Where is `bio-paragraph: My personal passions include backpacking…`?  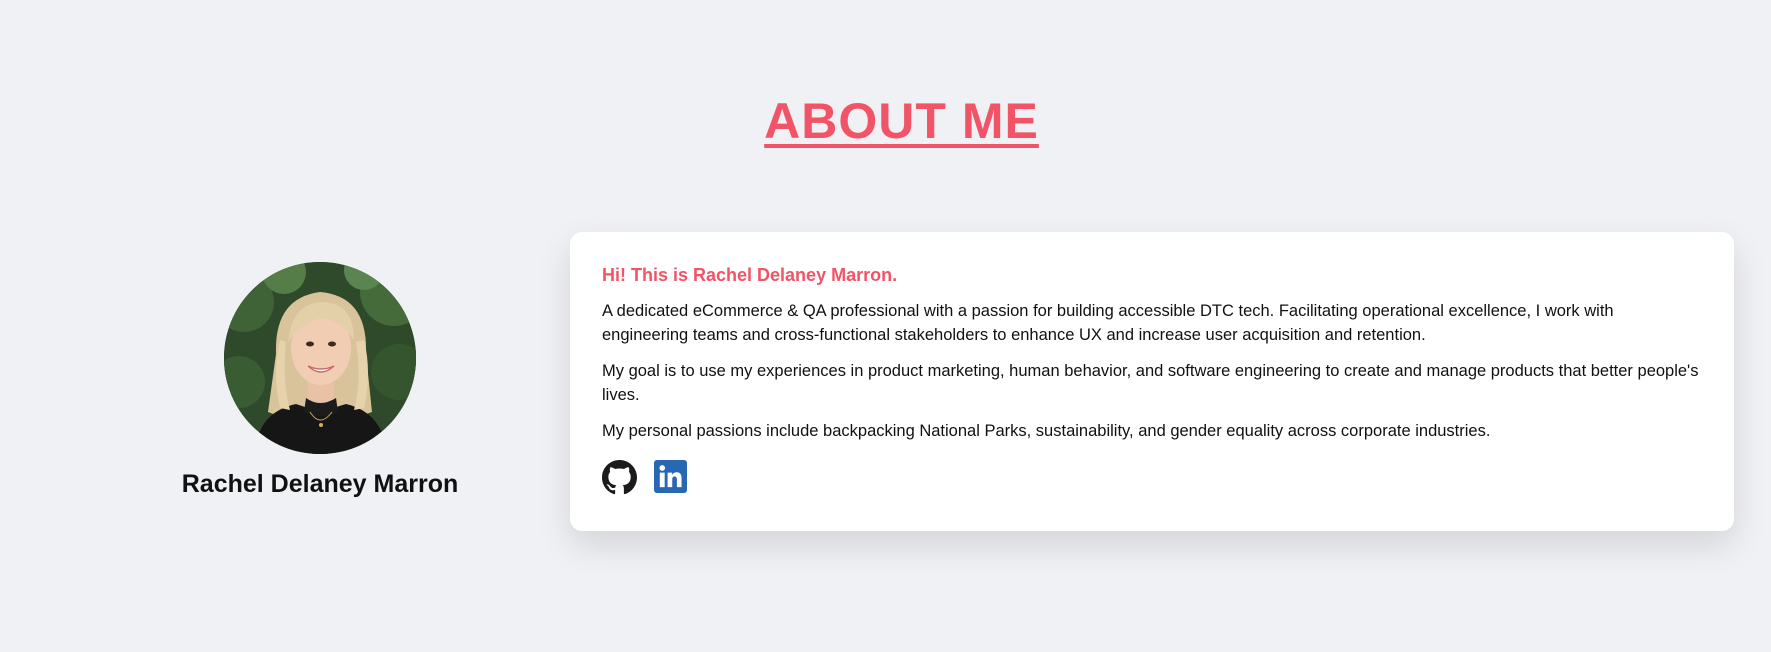 bio-paragraph: My personal passions include backpacking… is located at coordinates (1046, 431).